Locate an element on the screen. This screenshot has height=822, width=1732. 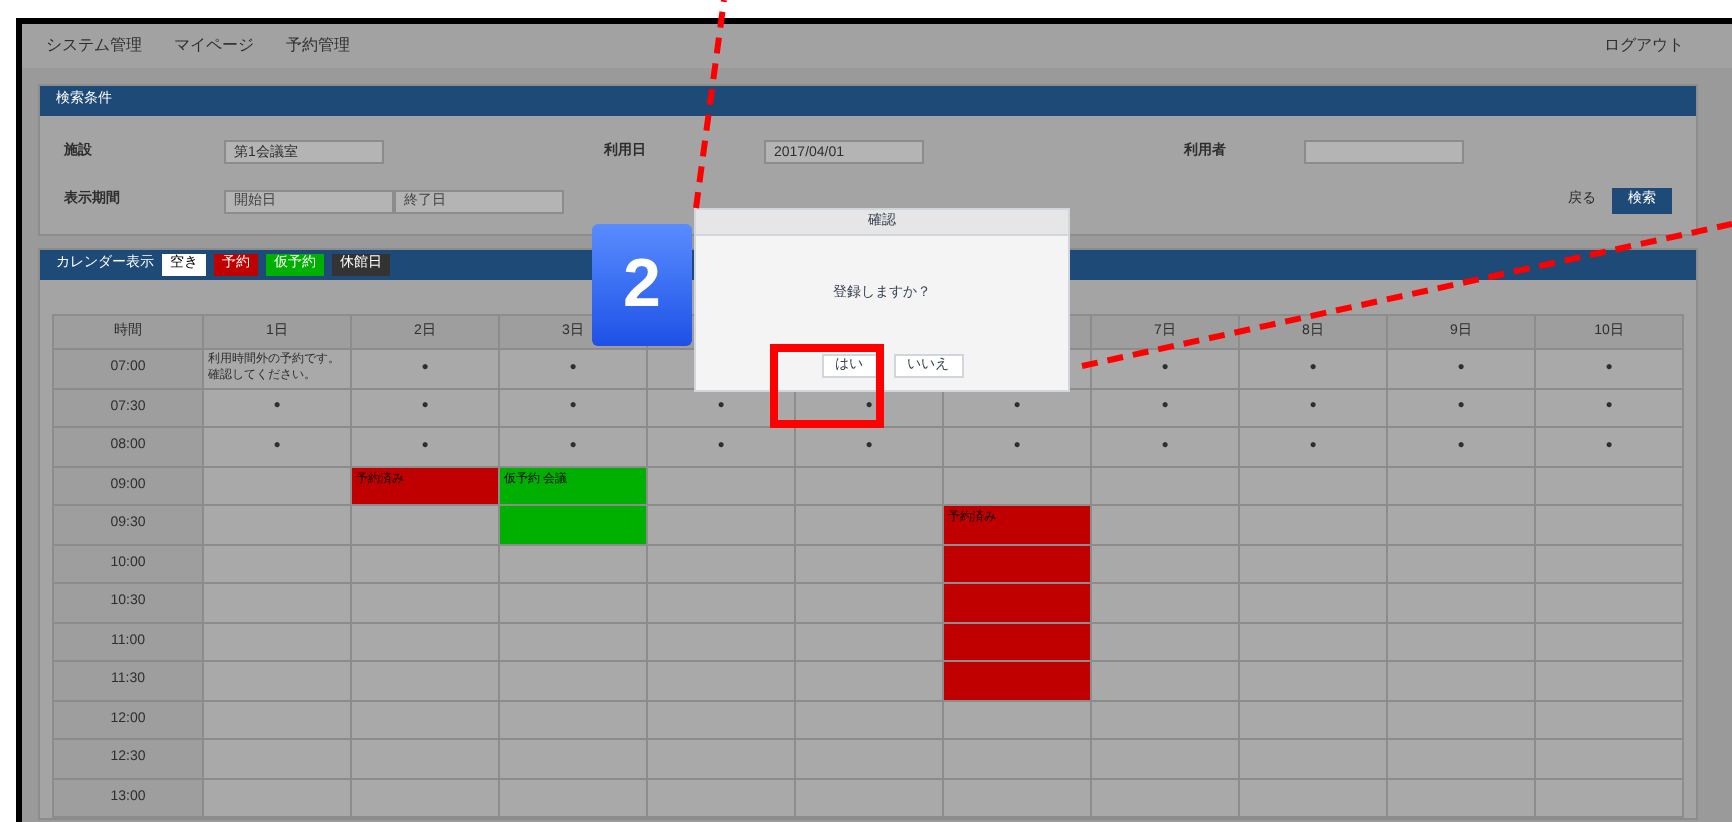
highlight-frame is located at coordinates (827, 386).